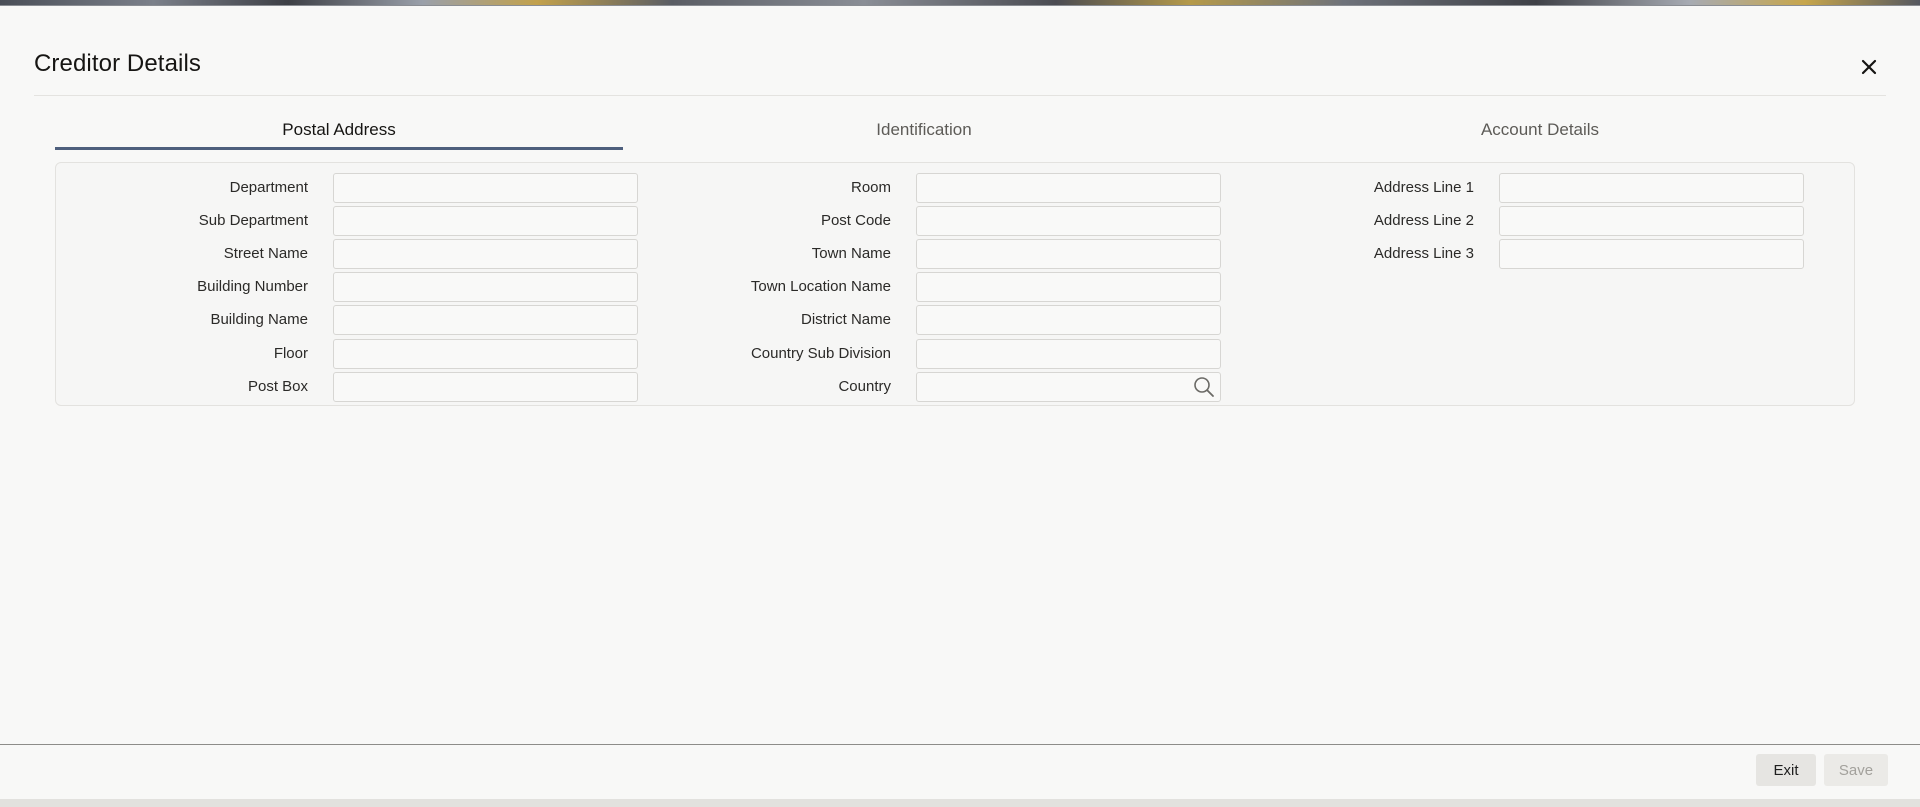  I want to click on search-icon, so click(1204, 387).